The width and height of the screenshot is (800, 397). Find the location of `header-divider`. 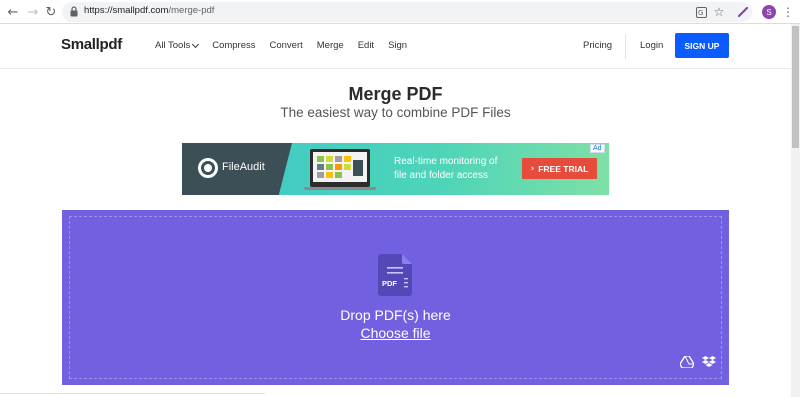

header-divider is located at coordinates (625, 46).